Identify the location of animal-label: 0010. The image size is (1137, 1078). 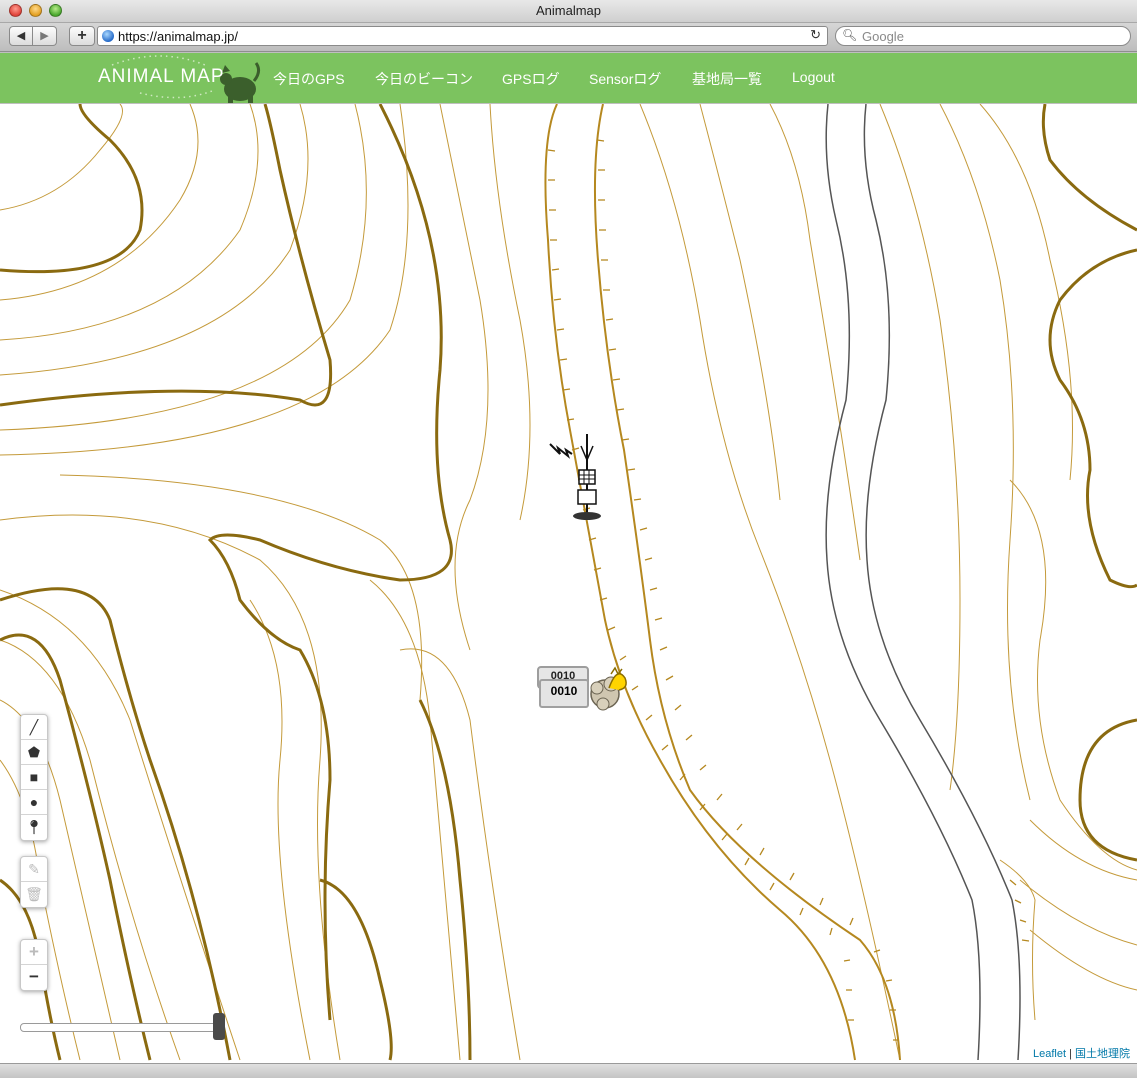
(564, 693).